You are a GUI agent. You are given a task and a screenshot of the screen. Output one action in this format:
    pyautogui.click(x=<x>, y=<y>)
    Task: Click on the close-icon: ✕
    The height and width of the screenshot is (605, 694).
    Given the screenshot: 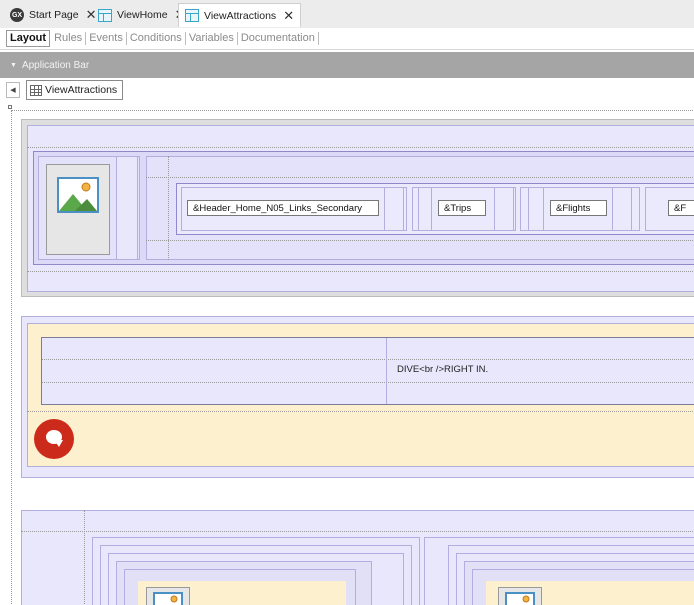 What is the action you would take?
    pyautogui.click(x=288, y=16)
    